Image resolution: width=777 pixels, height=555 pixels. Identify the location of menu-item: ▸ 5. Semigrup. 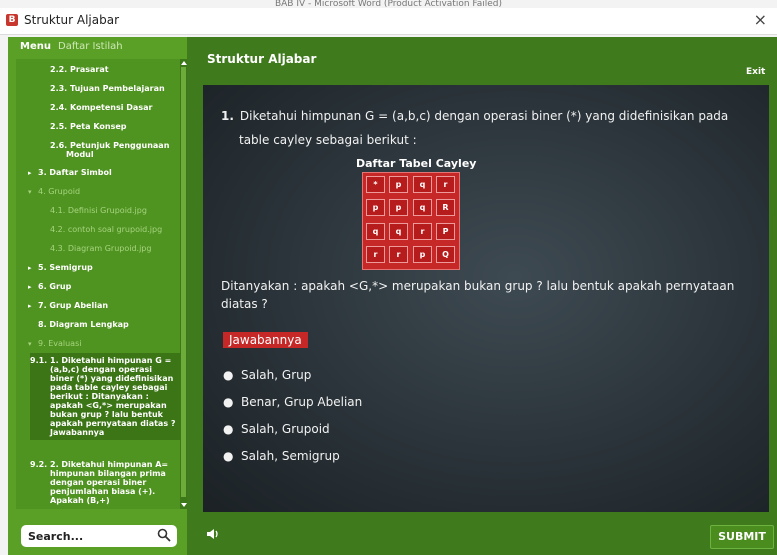
(60, 268).